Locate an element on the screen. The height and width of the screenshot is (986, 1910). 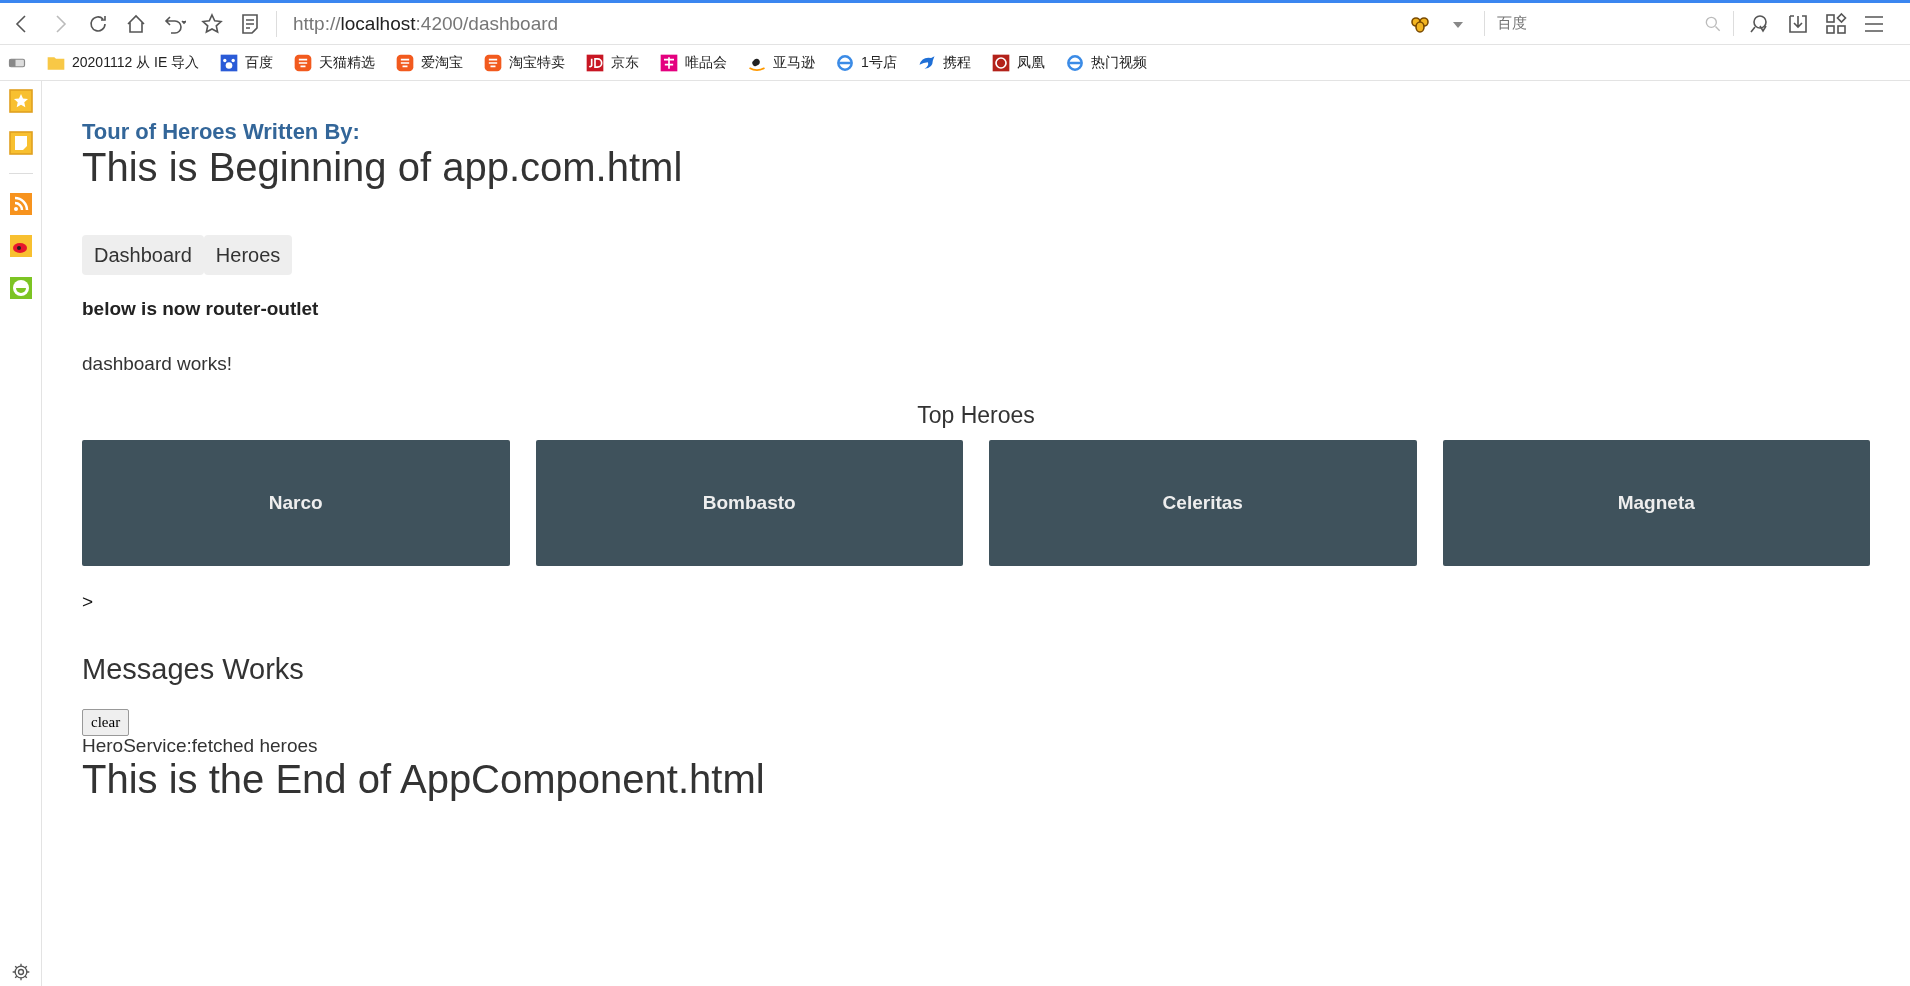
bookmark-link: 淘宝特卖 is located at coordinates (537, 62).